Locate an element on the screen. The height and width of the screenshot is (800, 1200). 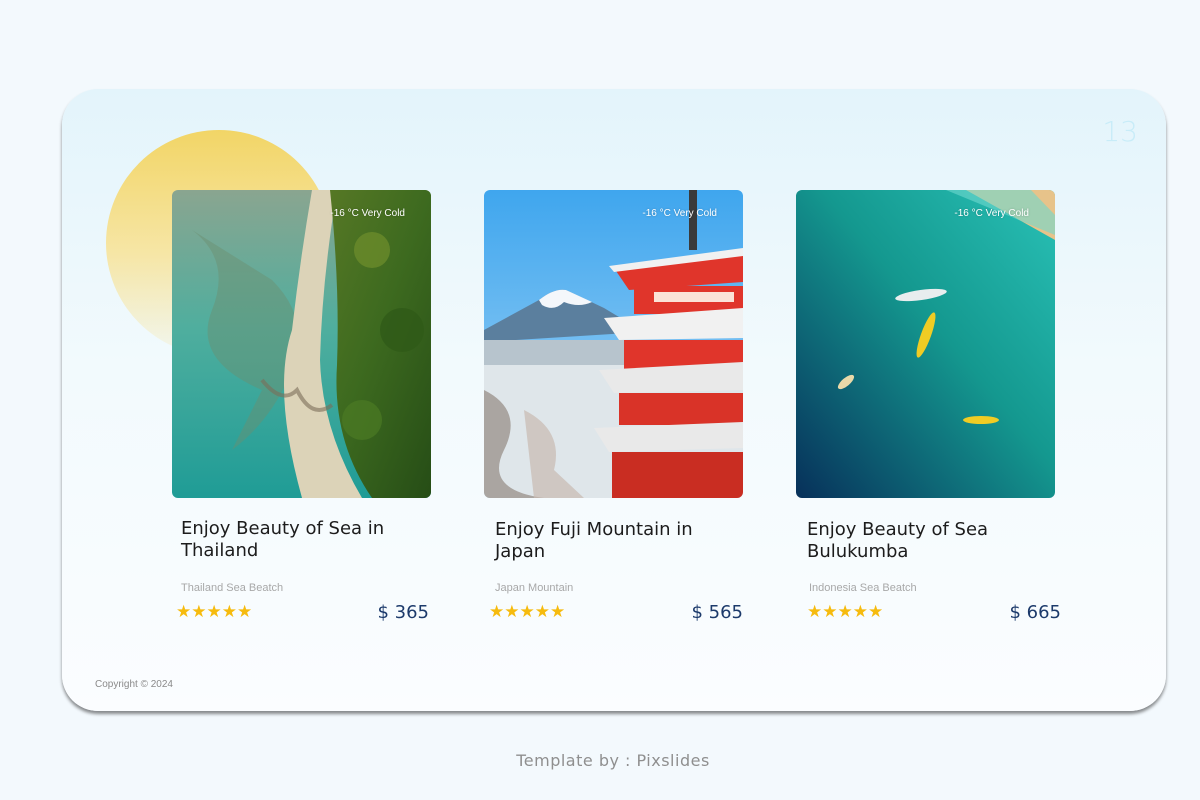
aerial-sea-boats-photo is located at coordinates (925, 344).